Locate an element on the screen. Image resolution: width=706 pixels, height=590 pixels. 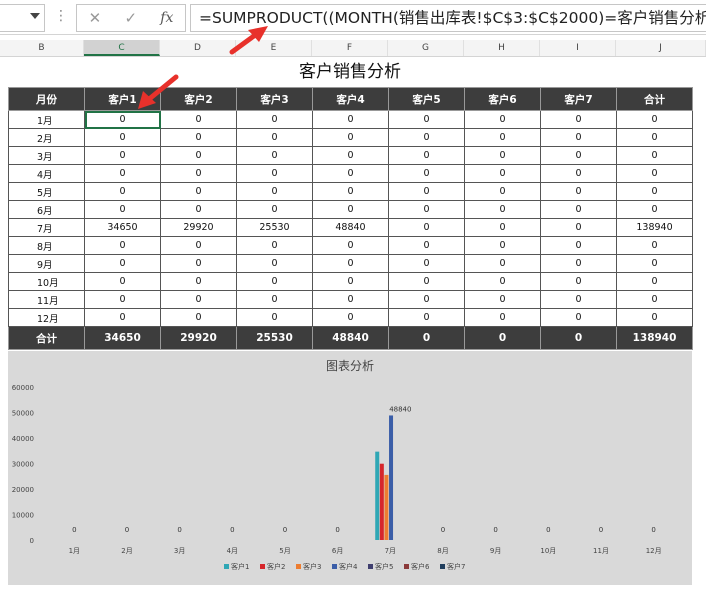
annotation-arrows is located at coordinates (203, 67).